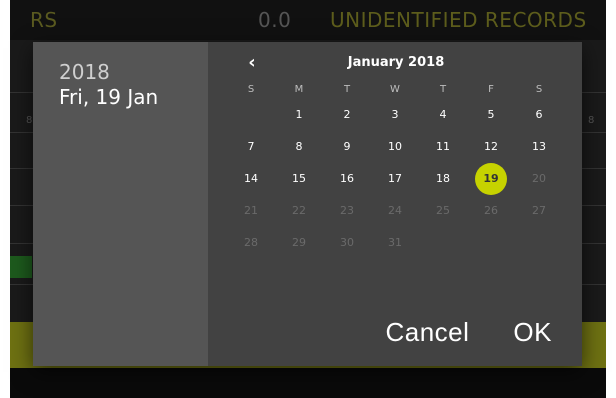 This screenshot has height=398, width=616. I want to click on day-cell: 11, so click(443, 147).